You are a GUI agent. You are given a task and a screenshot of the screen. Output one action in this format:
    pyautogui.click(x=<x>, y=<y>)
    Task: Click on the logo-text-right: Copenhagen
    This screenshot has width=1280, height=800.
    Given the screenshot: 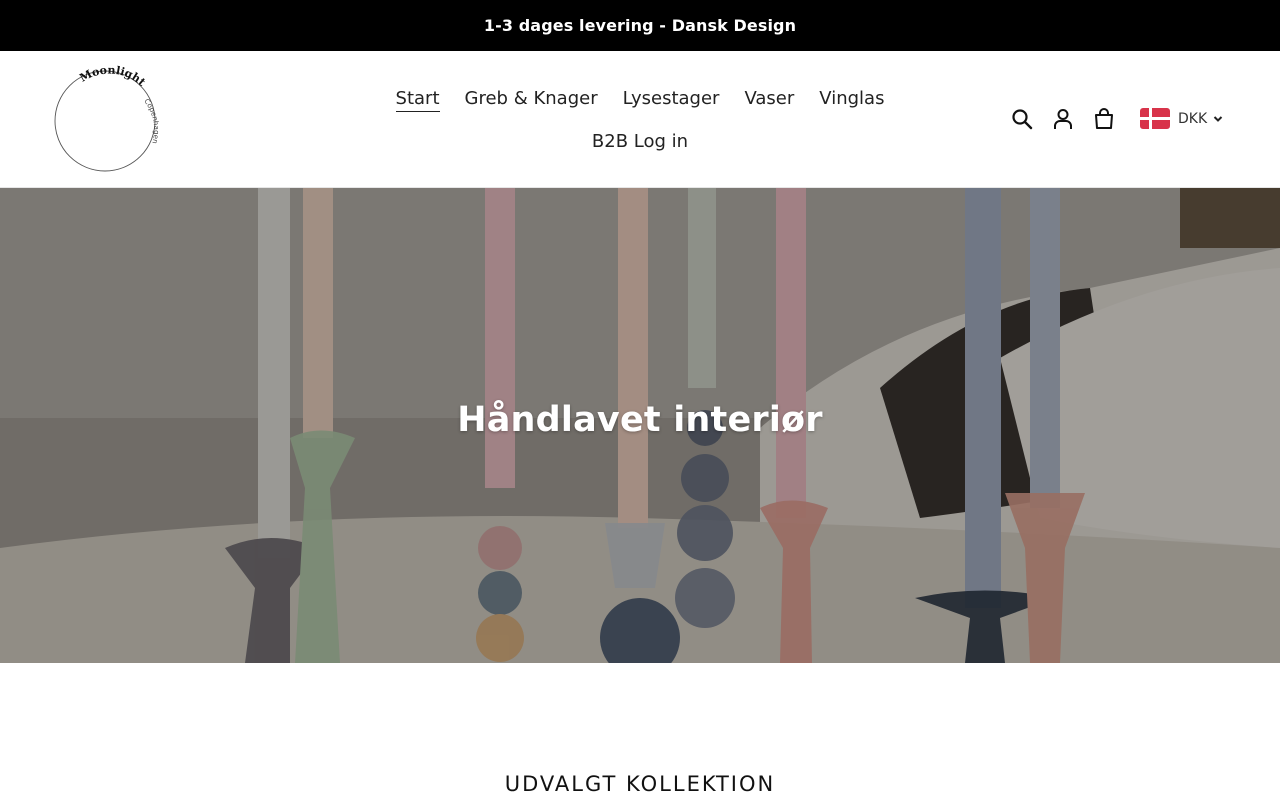 What is the action you would take?
    pyautogui.click(x=151, y=120)
    